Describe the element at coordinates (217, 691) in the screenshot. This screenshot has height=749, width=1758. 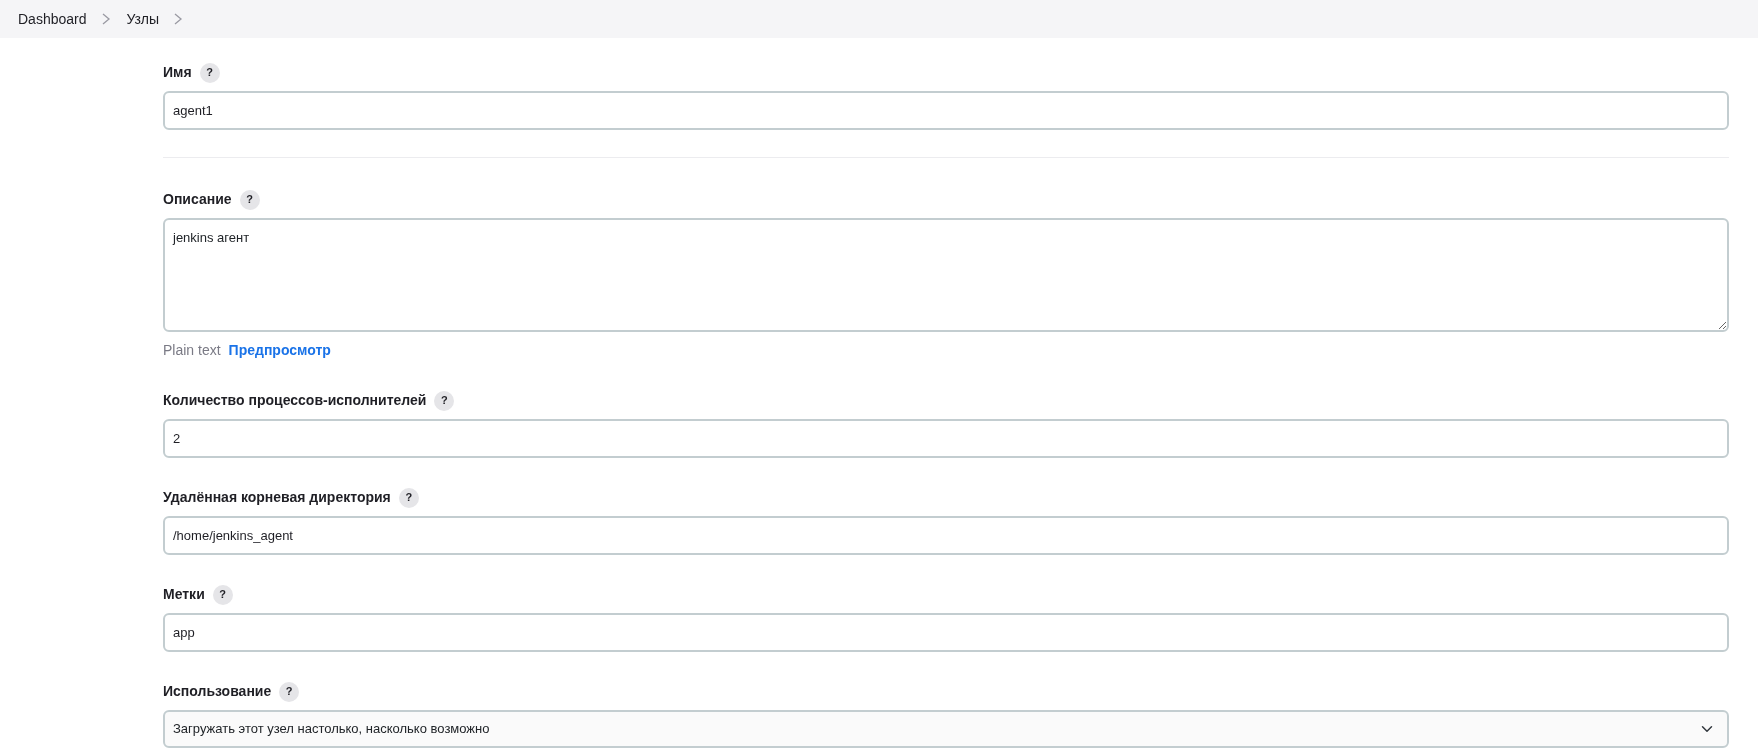
I see `field-label: Использование` at that location.